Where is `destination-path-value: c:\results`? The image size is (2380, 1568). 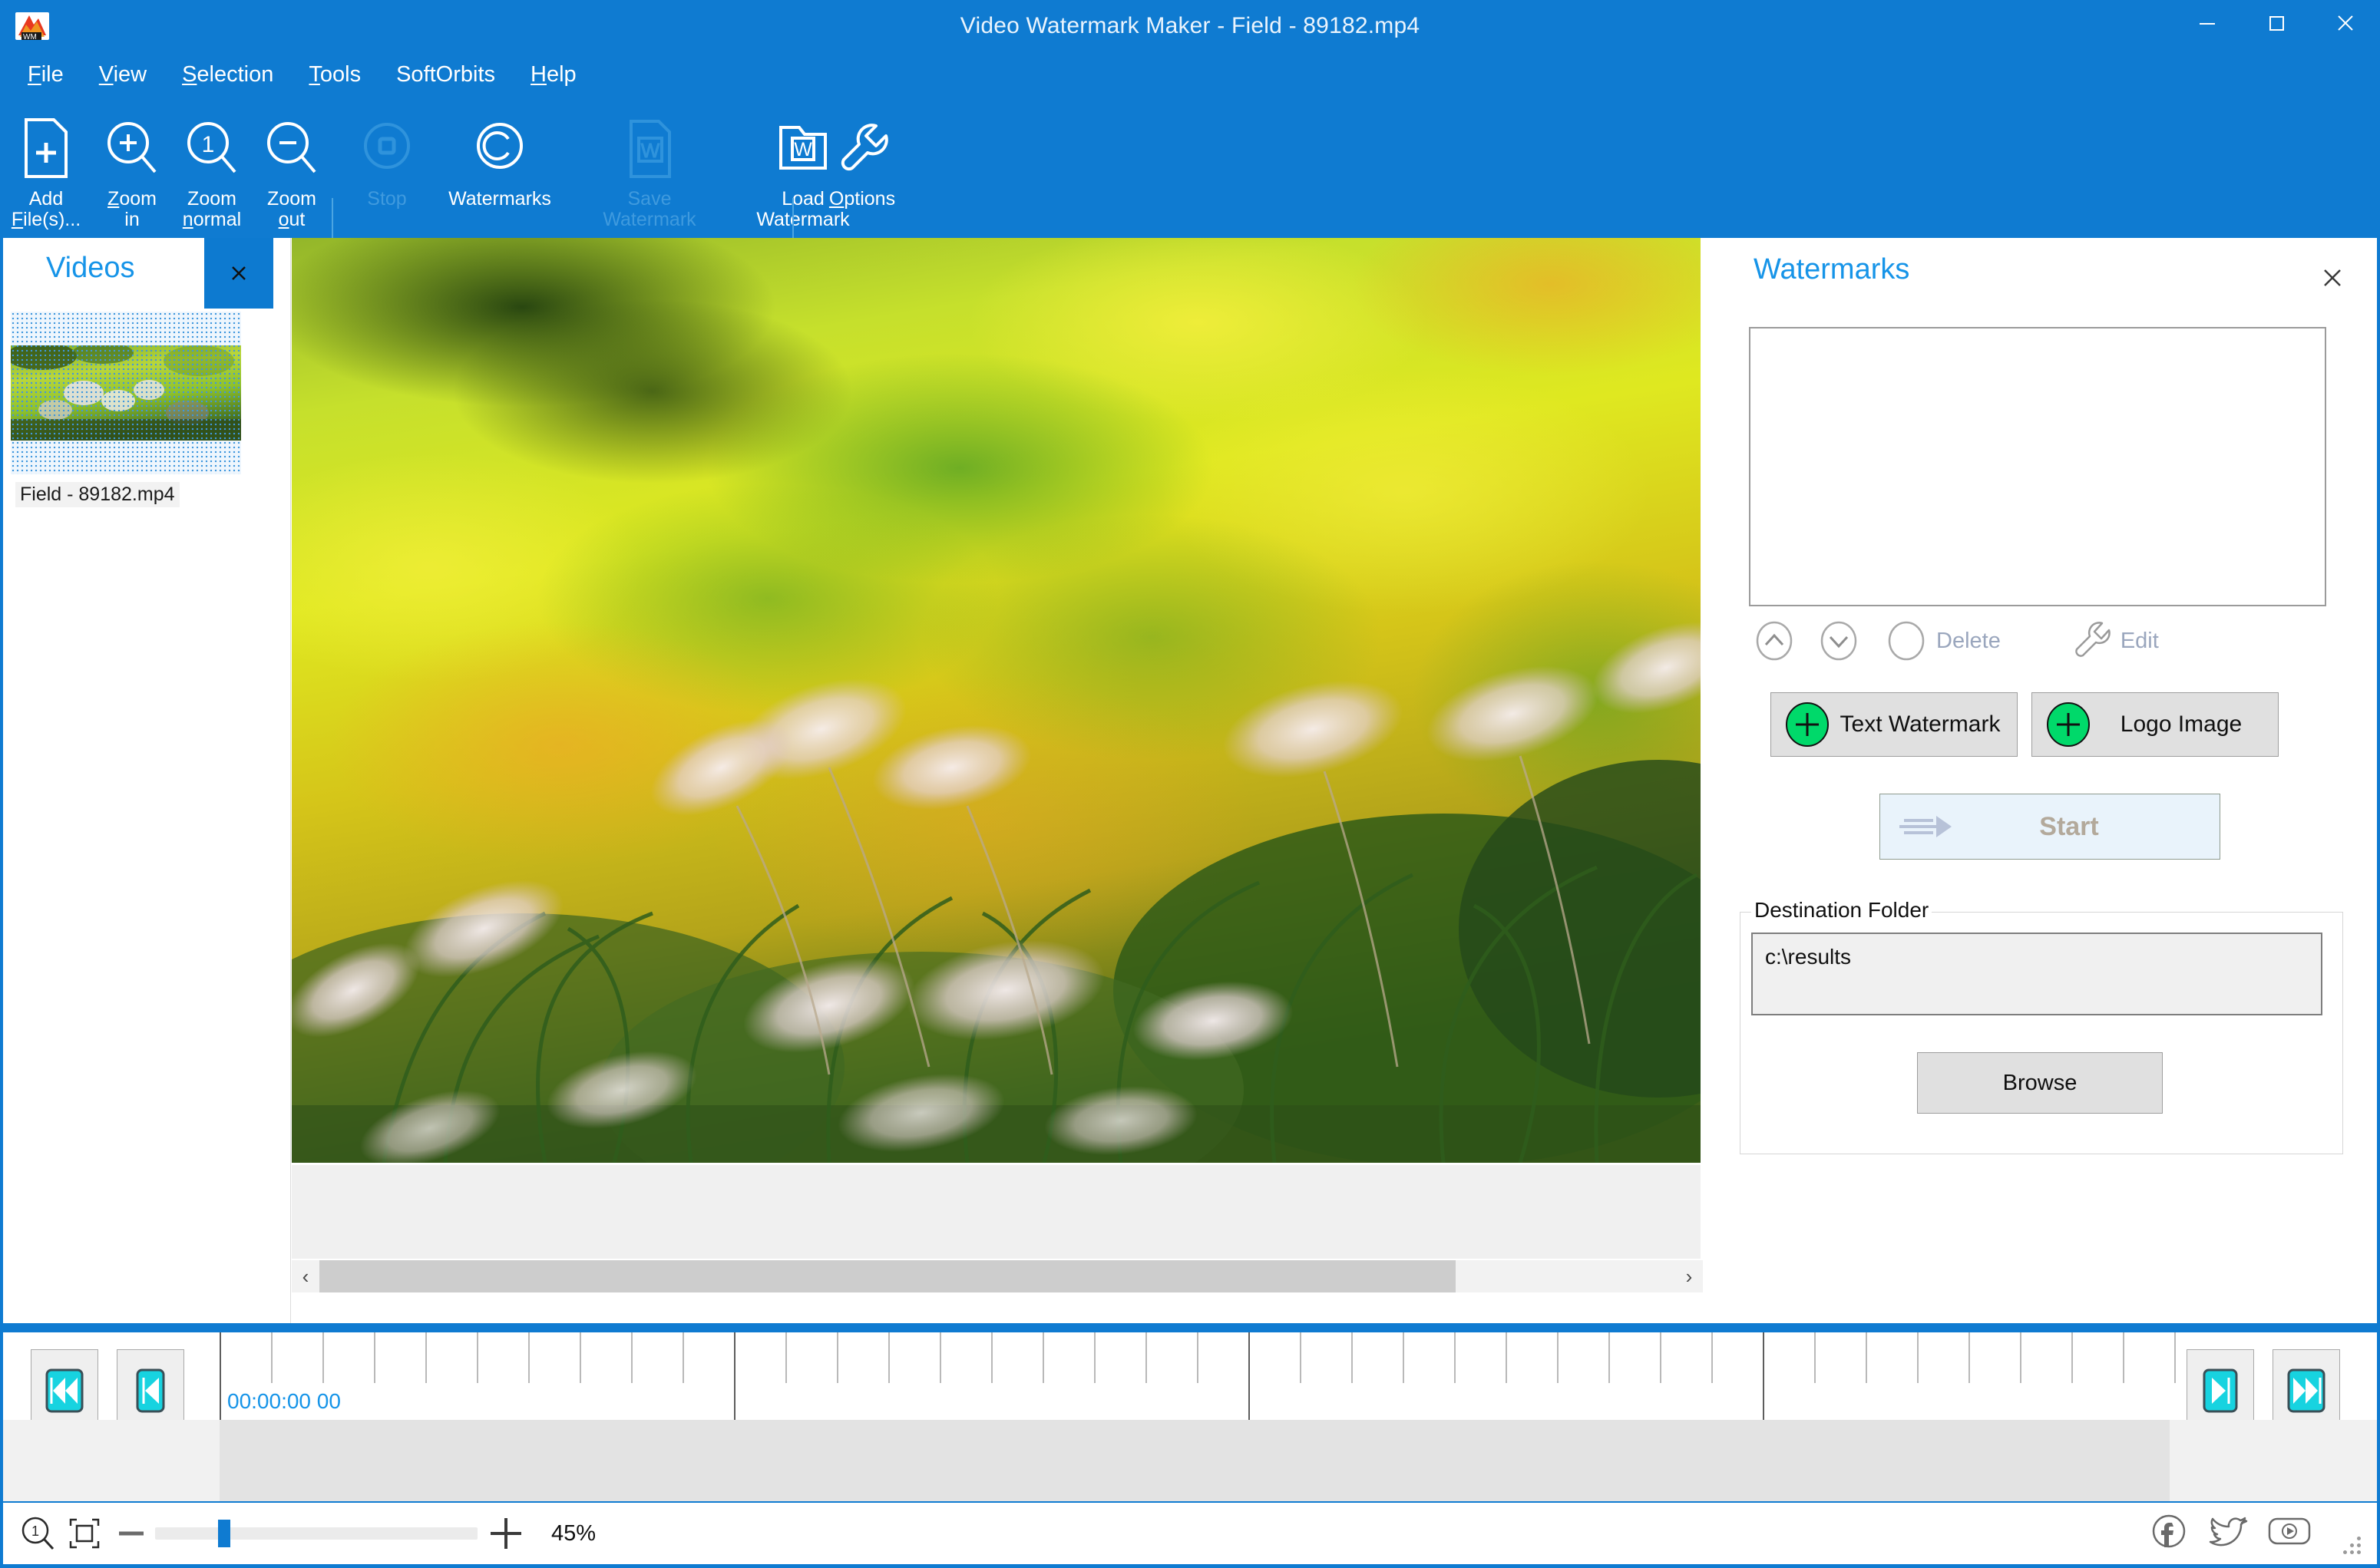 destination-path-value: c:\results is located at coordinates (1808, 957).